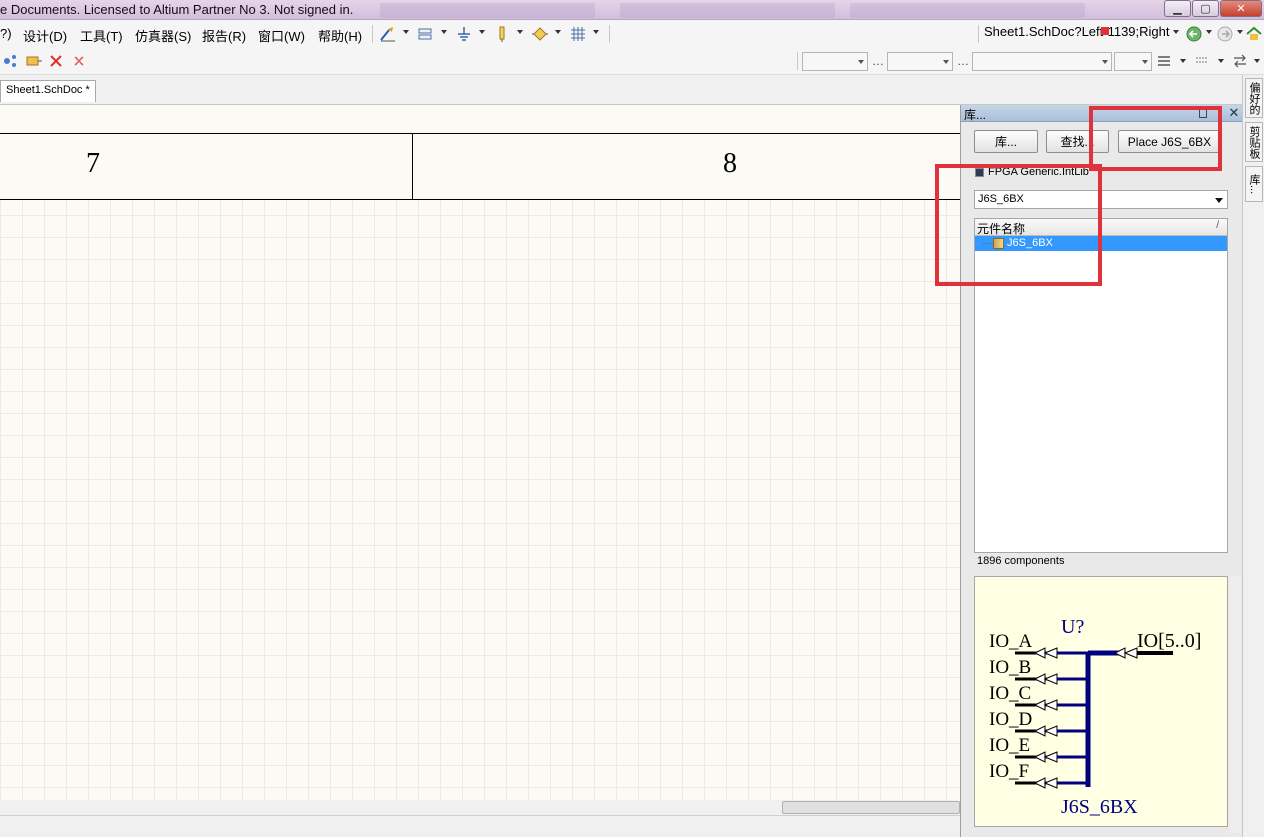 Image resolution: width=1264 pixels, height=837 pixels. Describe the element at coordinates (1169, 141) in the screenshot. I see `place-component-button: Place J6S_6BX` at that location.